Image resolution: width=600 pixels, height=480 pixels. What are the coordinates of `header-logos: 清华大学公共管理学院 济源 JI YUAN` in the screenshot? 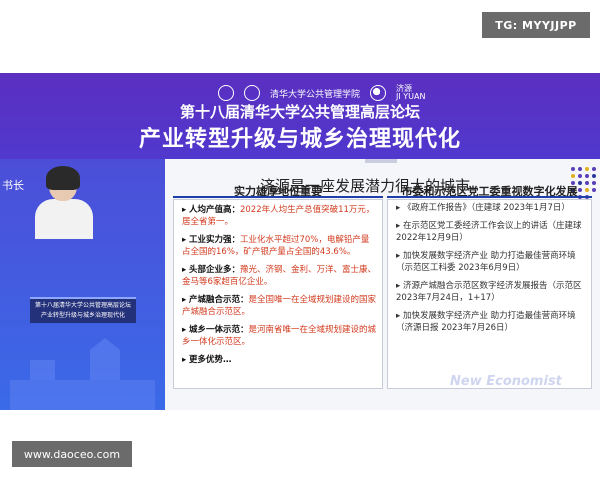 It's located at (321, 93).